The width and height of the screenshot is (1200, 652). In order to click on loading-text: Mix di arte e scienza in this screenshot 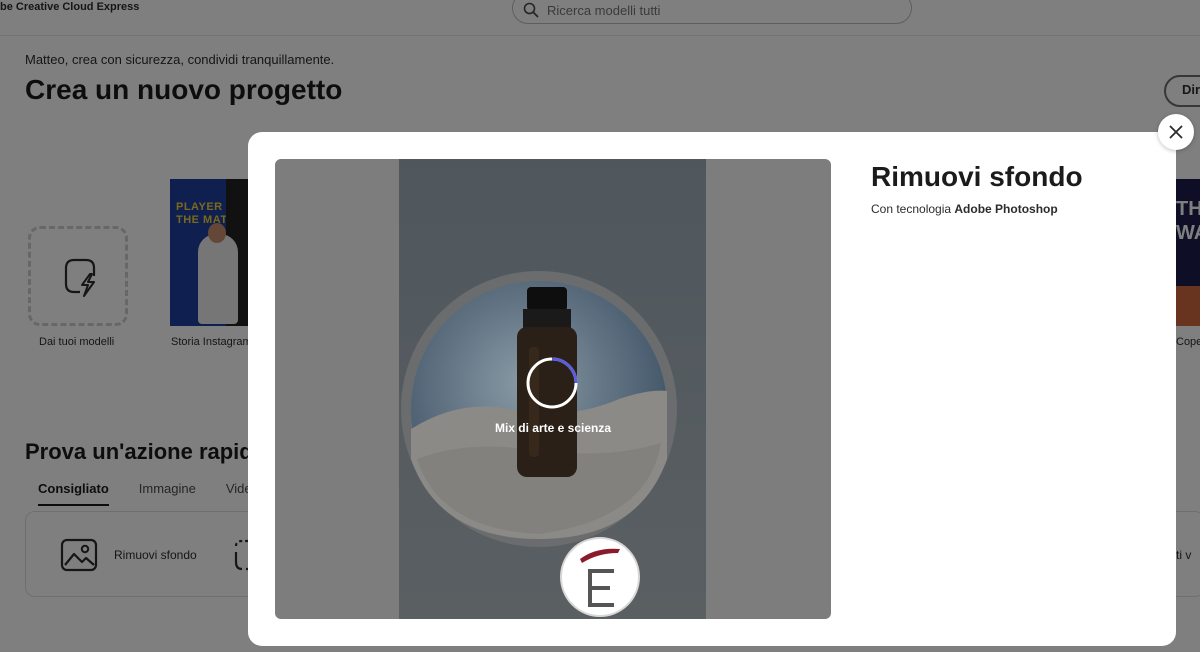, I will do `click(553, 428)`.